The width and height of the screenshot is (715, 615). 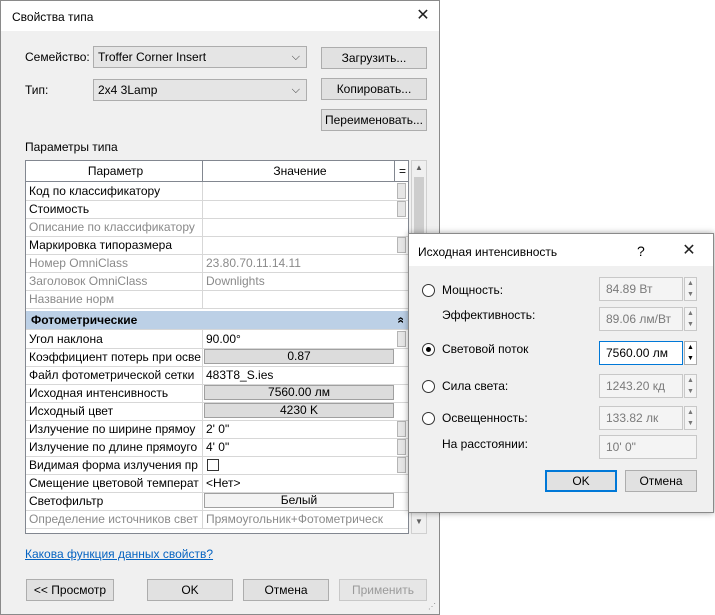 I want to click on table-row: Описание по классификатору, so click(x=217, y=227).